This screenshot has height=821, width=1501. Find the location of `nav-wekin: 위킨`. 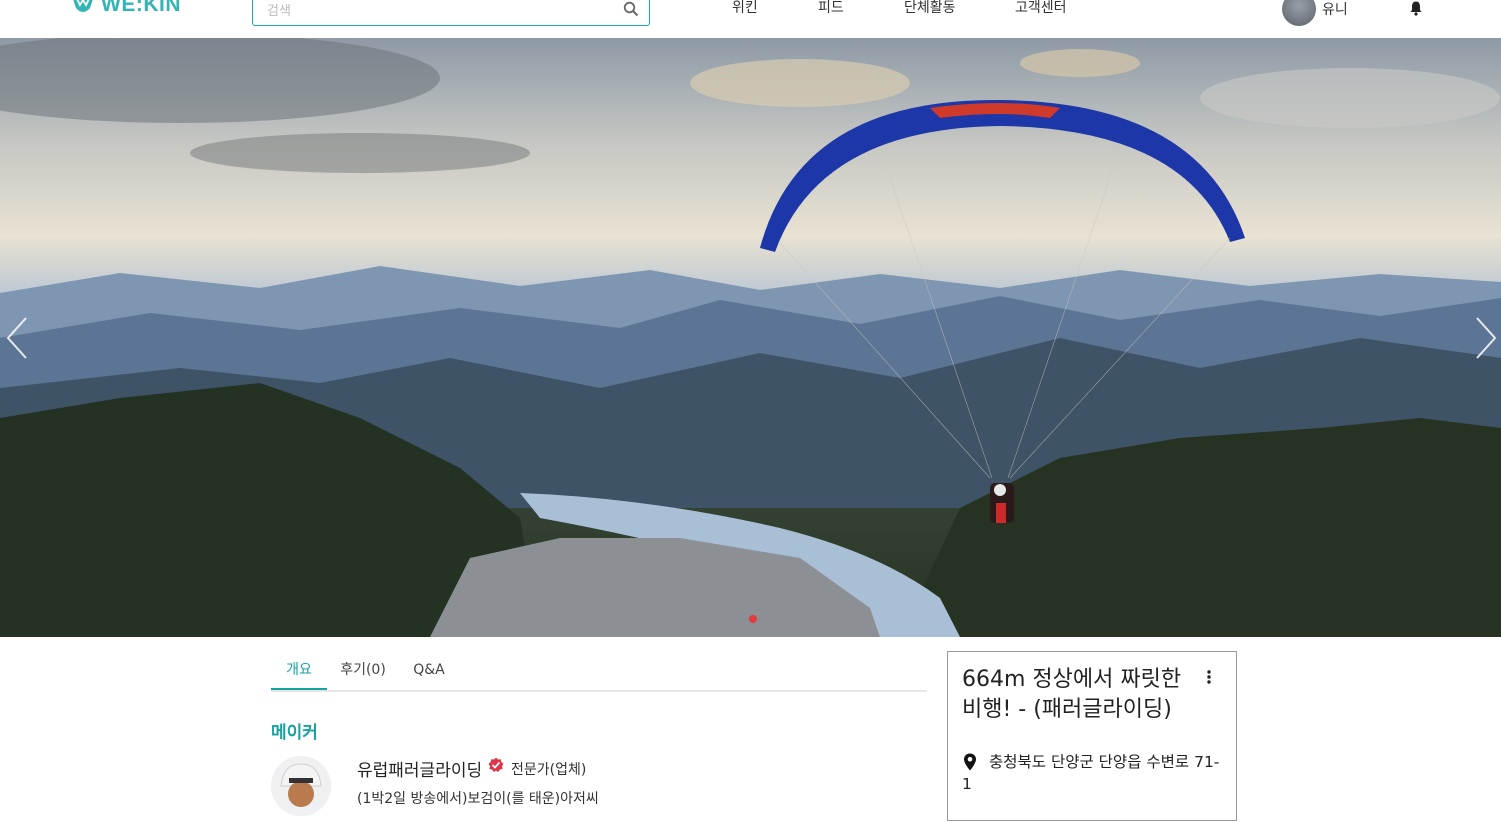

nav-wekin: 위킨 is located at coordinates (745, 8).